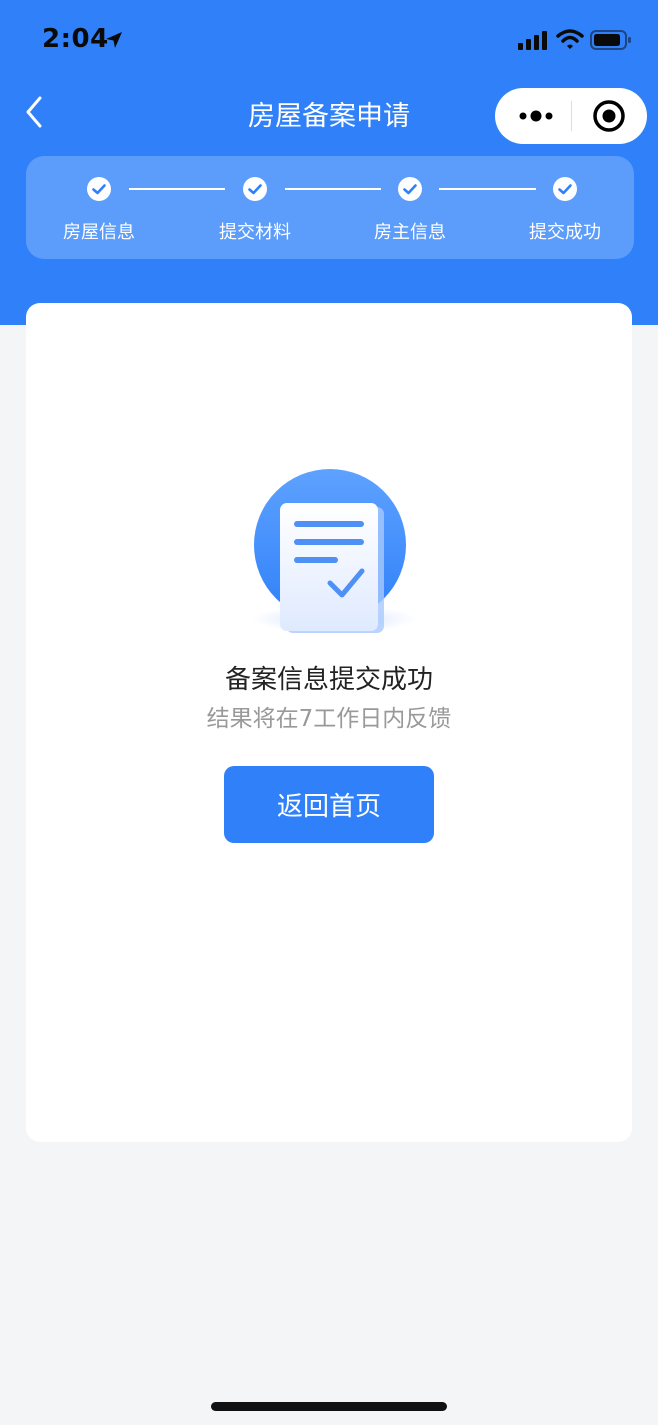  I want to click on step-house-info: 房屋信息, so click(99, 207).